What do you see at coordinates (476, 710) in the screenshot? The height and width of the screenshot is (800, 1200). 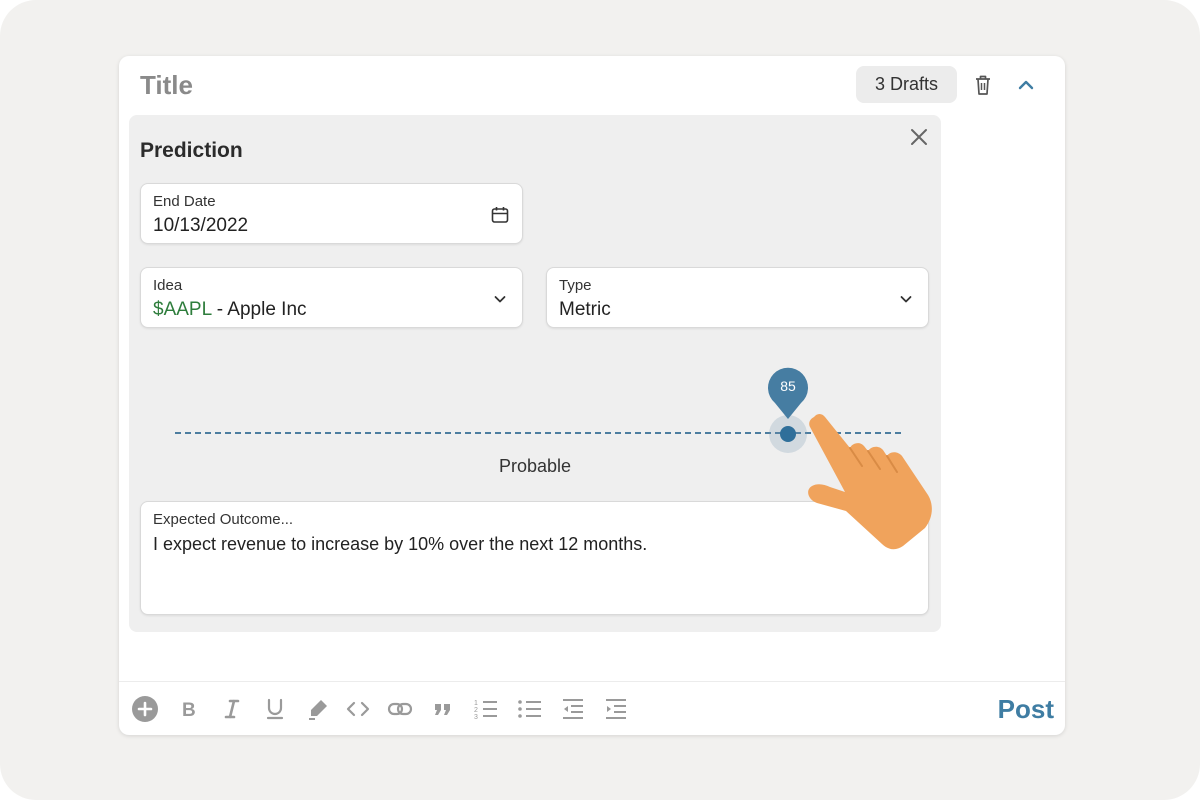 I see `svg-text: 2` at bounding box center [476, 710].